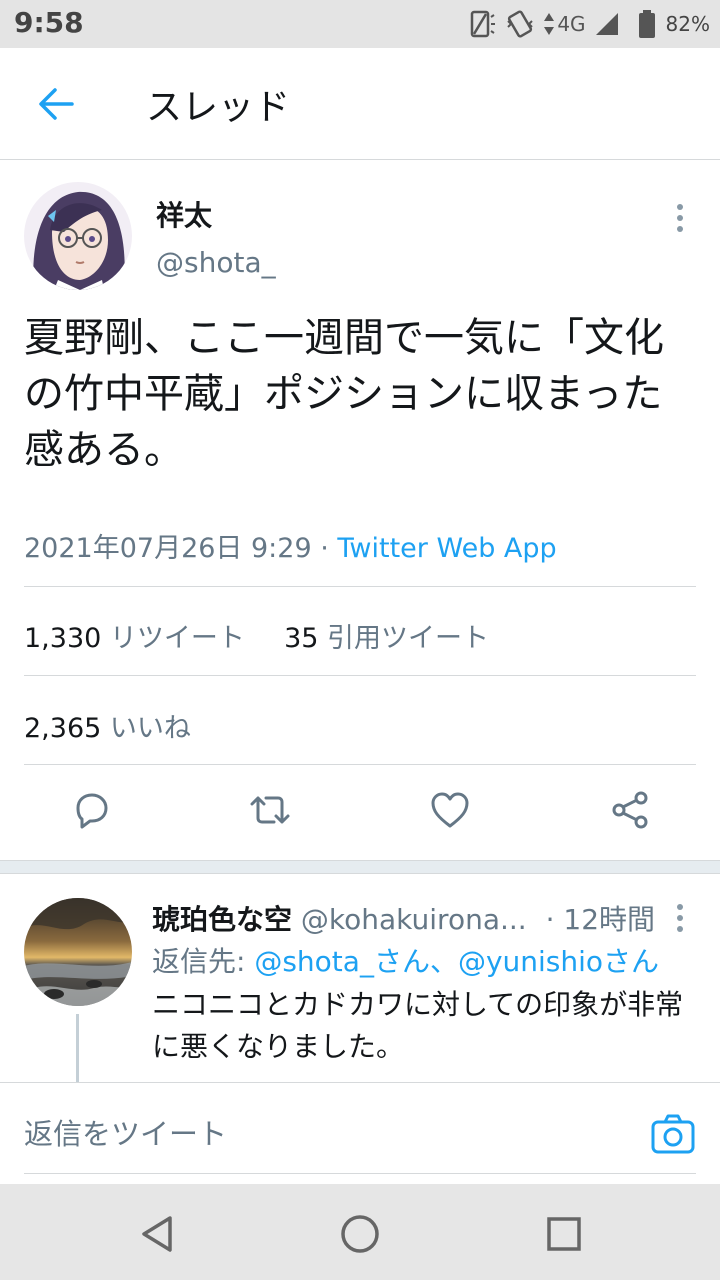 The width and height of the screenshot is (720, 1280). Describe the element at coordinates (571, 24) in the screenshot. I see `network-type: 4G` at that location.